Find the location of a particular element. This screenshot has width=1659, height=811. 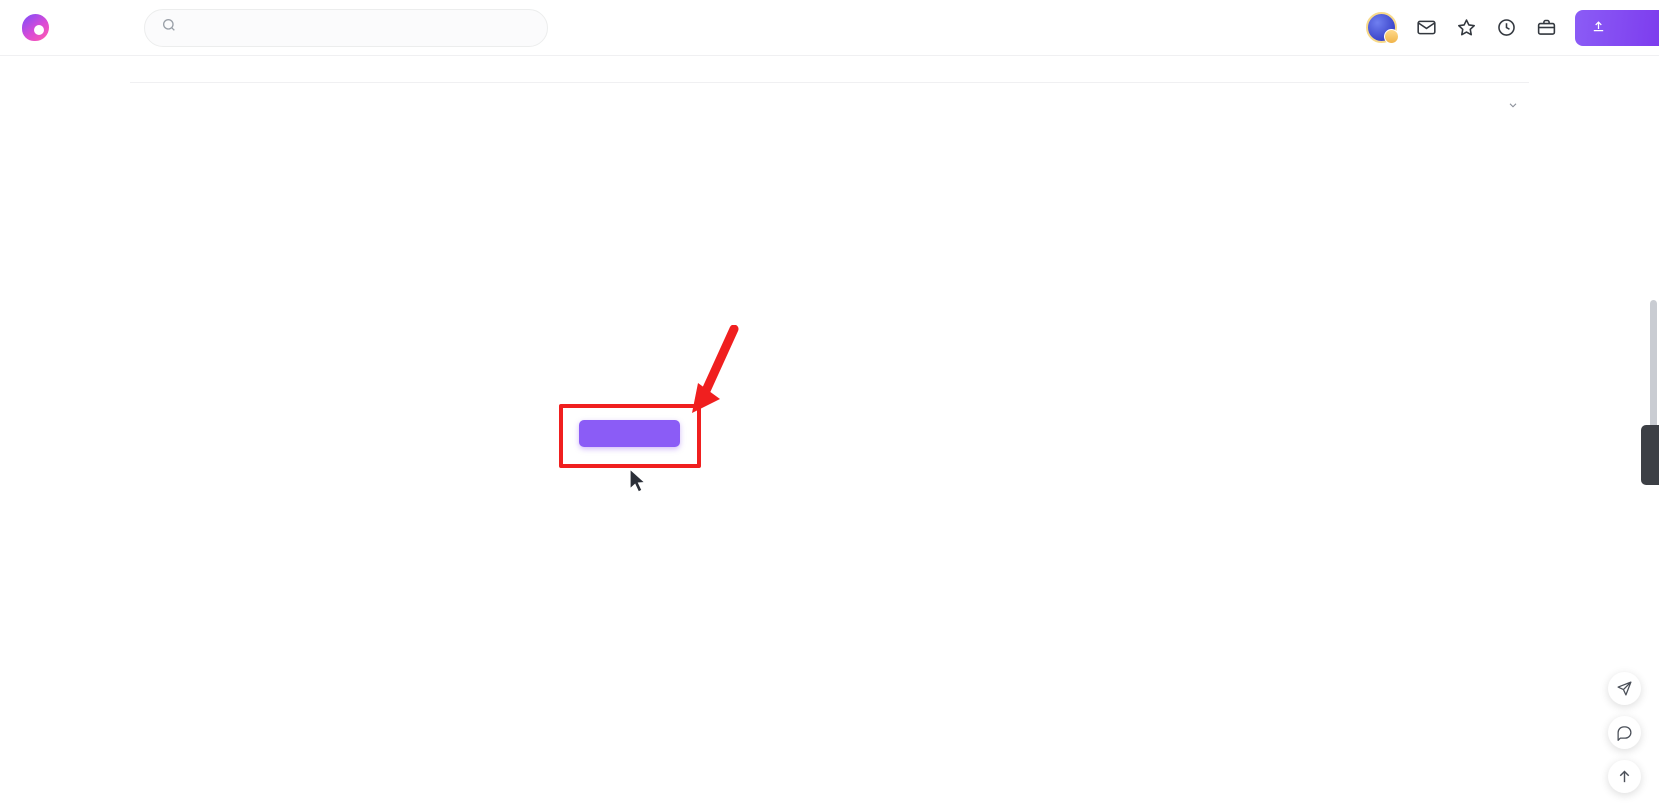

boardmix-logo-icon is located at coordinates (35, 27).